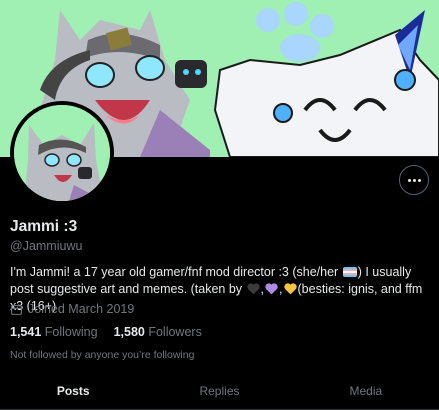  Describe the element at coordinates (253, 289) in the screenshot. I see `black-heart-emoji` at that location.